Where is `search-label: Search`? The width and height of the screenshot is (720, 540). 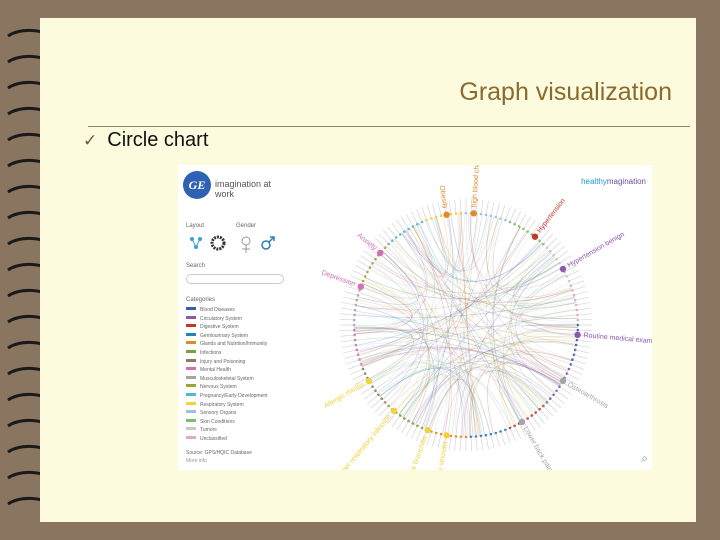 search-label: Search is located at coordinates (196, 266).